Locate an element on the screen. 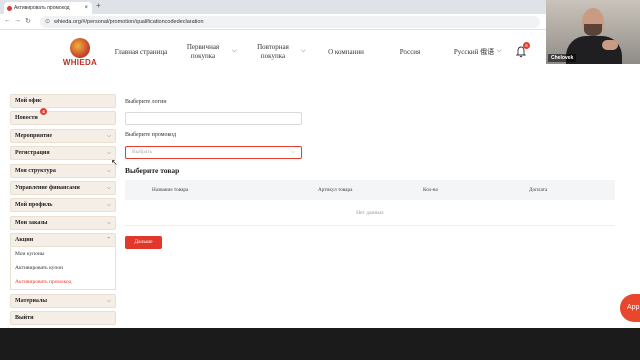 The height and width of the screenshot is (360, 640). nav-repeat-purchase: Повторная покупка is located at coordinates (273, 52).